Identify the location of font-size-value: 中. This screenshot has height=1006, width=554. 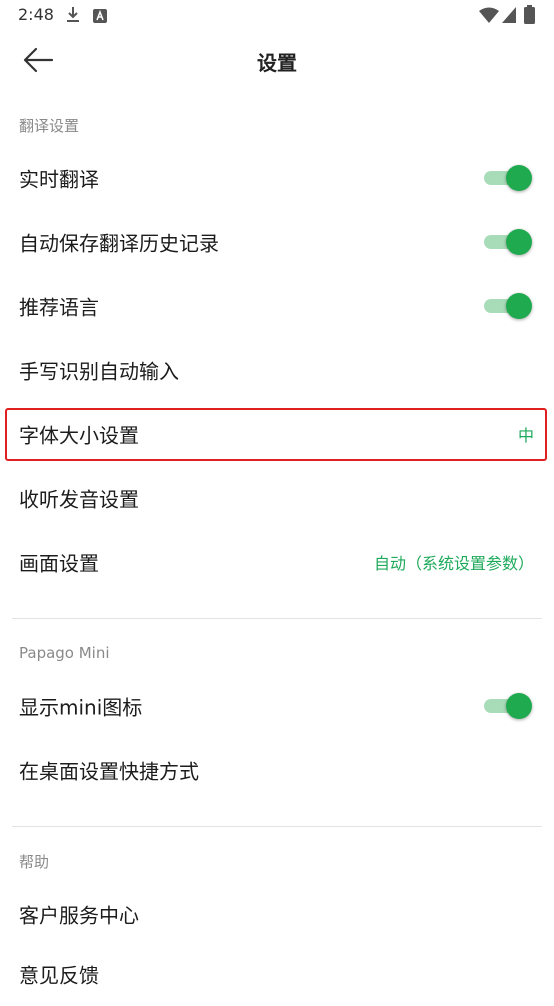
(525, 435).